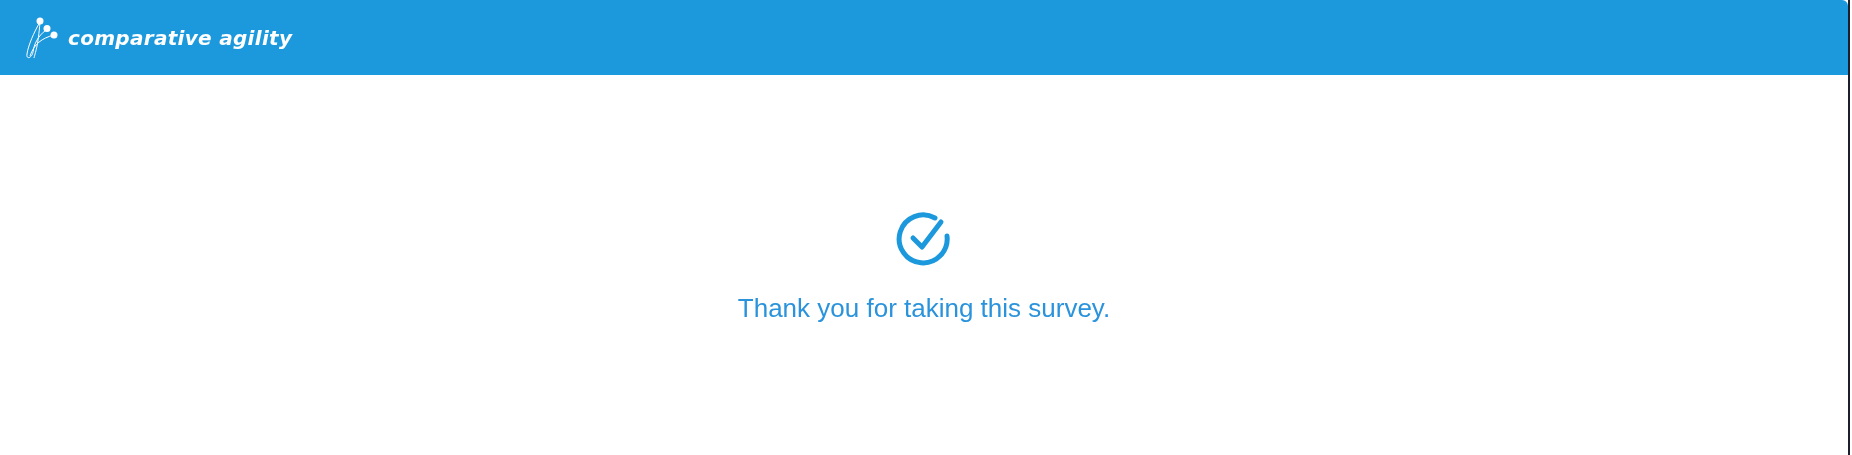 The width and height of the screenshot is (1852, 455). I want to click on check-circle-icon, so click(924, 239).